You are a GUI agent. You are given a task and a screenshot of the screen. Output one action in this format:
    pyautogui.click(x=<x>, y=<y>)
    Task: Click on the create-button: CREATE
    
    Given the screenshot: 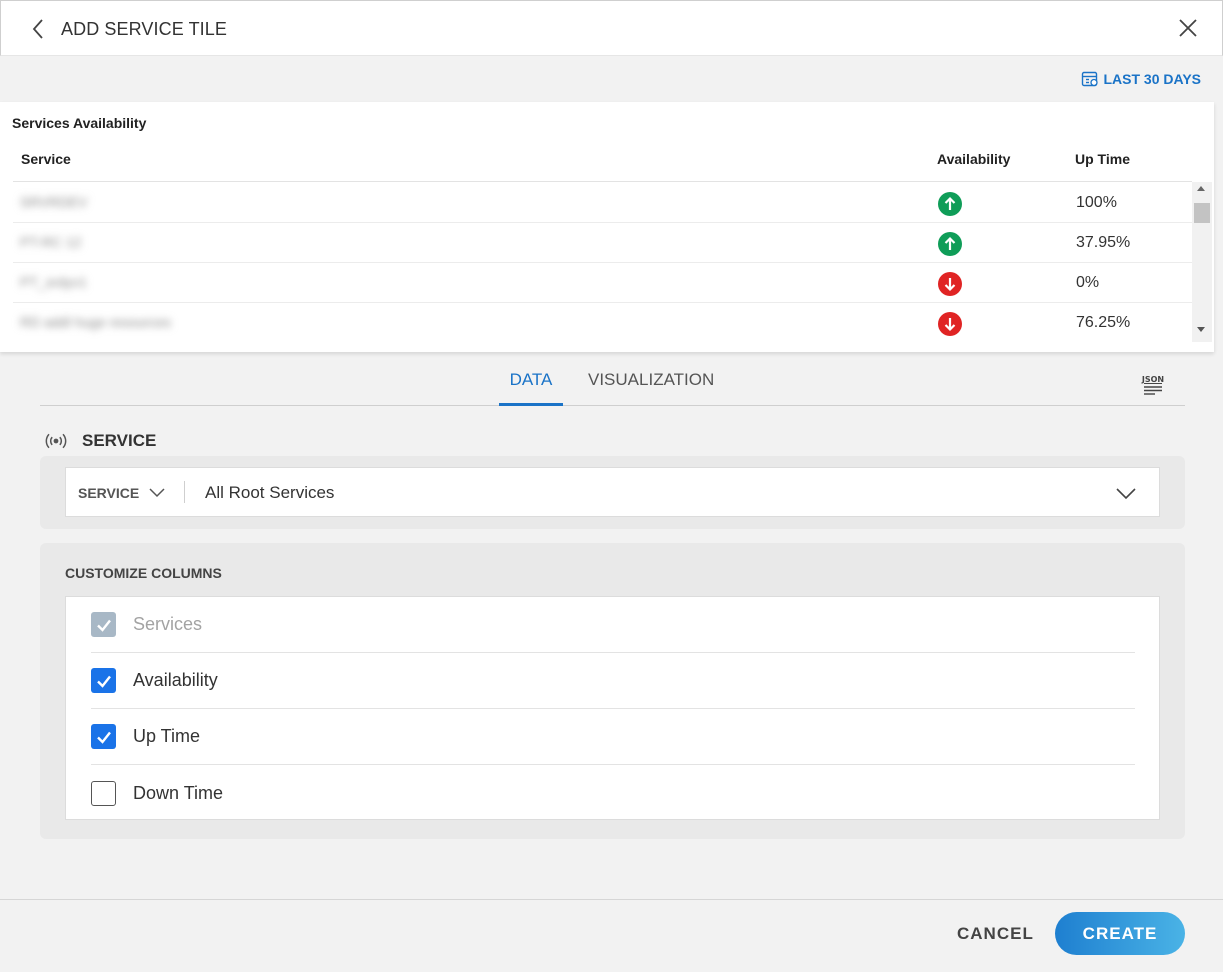 What is the action you would take?
    pyautogui.click(x=1120, y=933)
    